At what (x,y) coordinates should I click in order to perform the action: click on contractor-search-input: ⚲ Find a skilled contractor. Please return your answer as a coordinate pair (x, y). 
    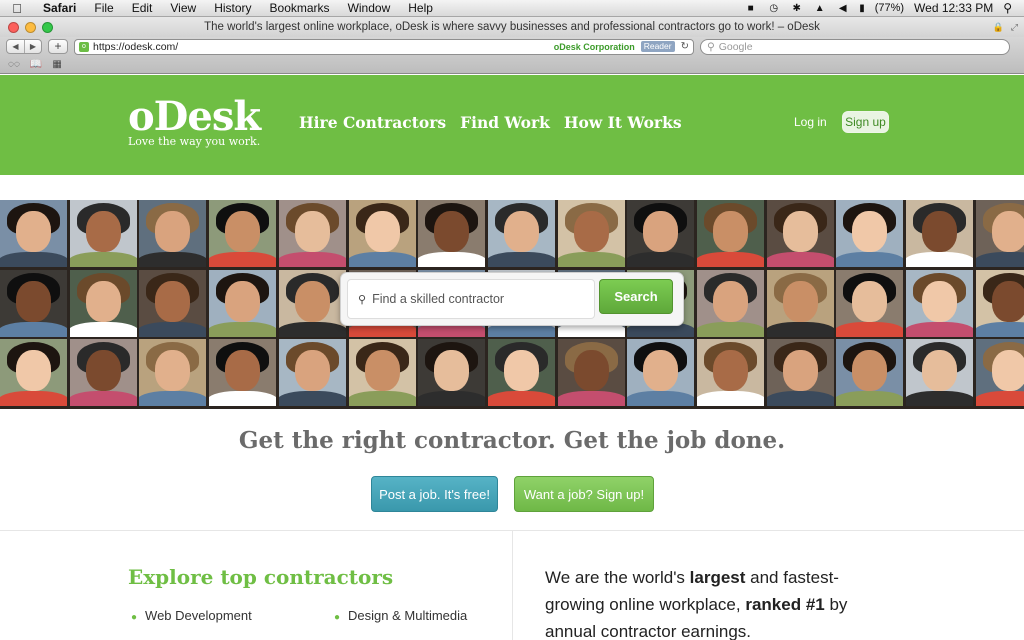
    Looking at the image, I should click on (471, 299).